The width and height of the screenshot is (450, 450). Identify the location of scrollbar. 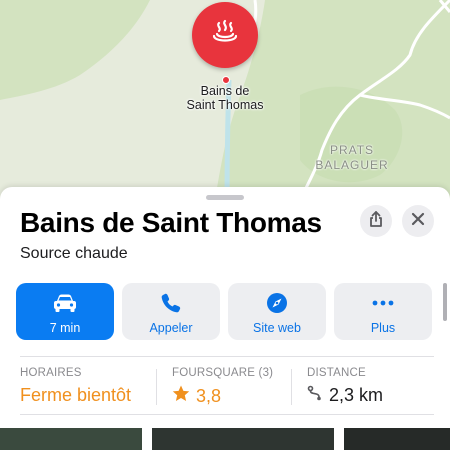
(445, 302).